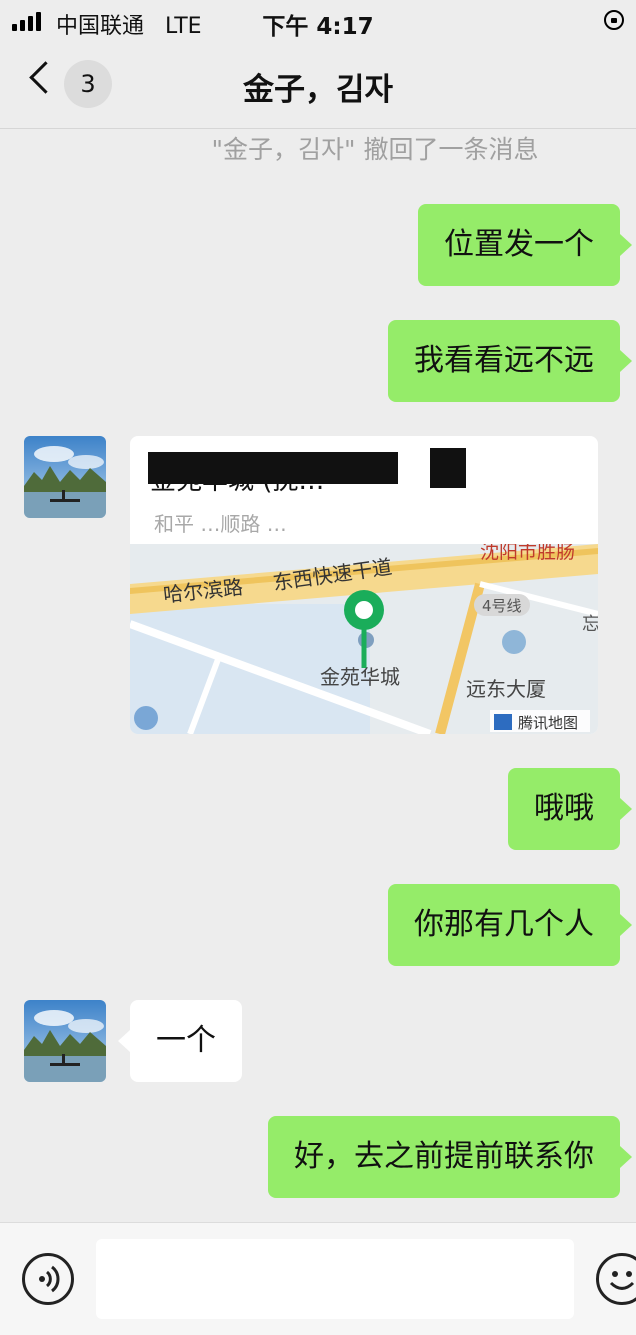 Image resolution: width=636 pixels, height=1335 pixels. Describe the element at coordinates (180, 1041) in the screenshot. I see `message-bubble-received: 一个` at that location.